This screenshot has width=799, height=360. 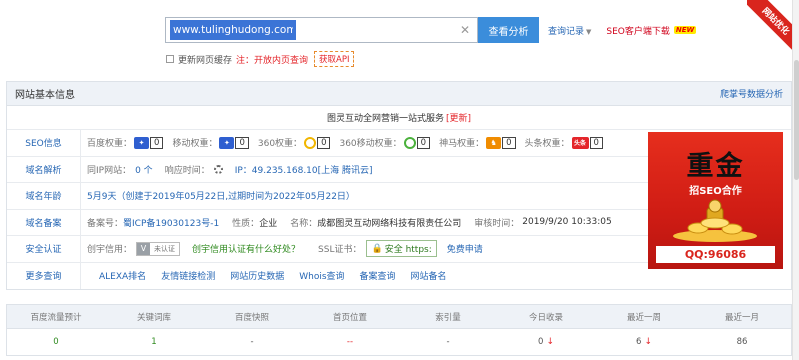 What do you see at coordinates (366, 196) in the screenshot?
I see `domain-age-body: 5月9天（创建于2019年05月22日,过期时间为2022年05月22日）` at bounding box center [366, 196].